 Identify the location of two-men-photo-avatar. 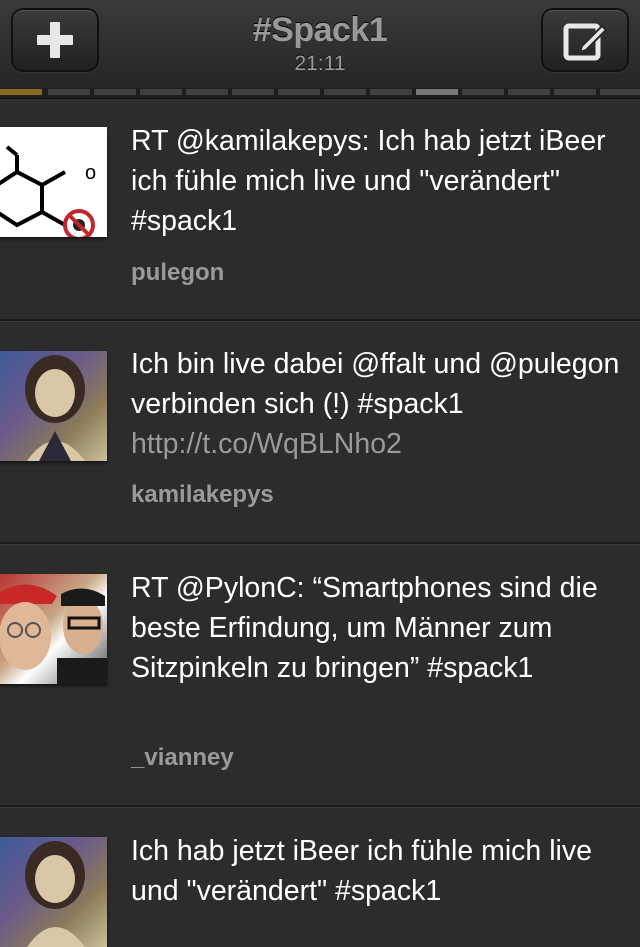
(53, 629).